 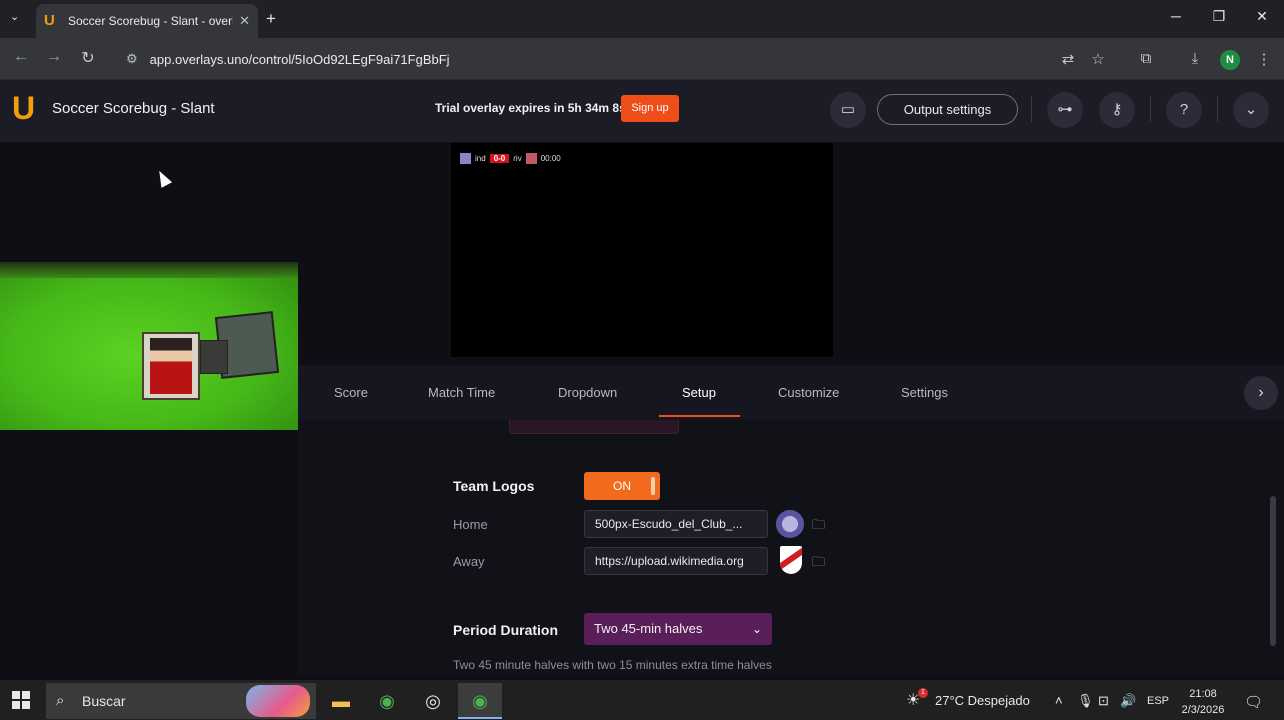 What do you see at coordinates (341, 701) in the screenshot?
I see `file-explorer-icon: ▬` at bounding box center [341, 701].